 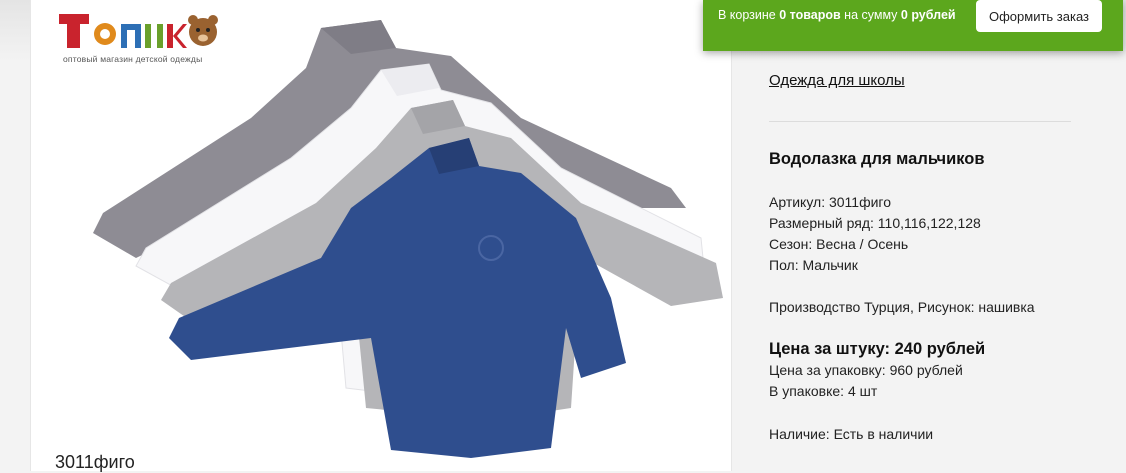 I want to click on breadcrumb-category-link: Одежда для школы, so click(x=837, y=80).